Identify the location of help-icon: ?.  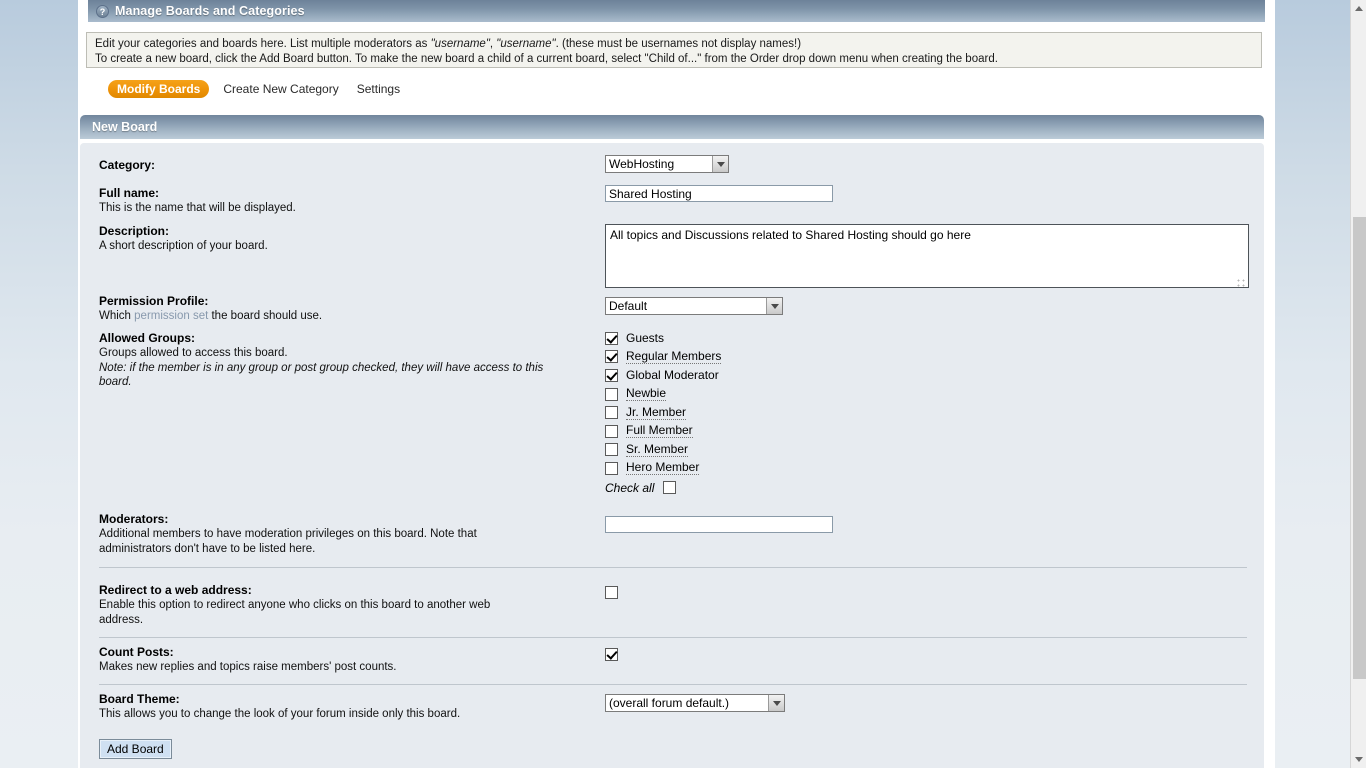
(102, 11).